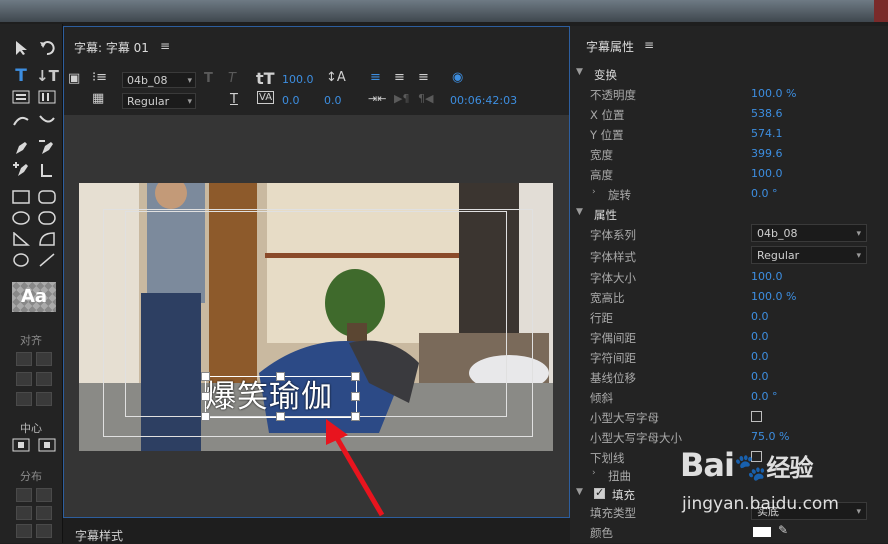  I want to click on aspect-row: 宽高比 100.0 %, so click(729, 297).